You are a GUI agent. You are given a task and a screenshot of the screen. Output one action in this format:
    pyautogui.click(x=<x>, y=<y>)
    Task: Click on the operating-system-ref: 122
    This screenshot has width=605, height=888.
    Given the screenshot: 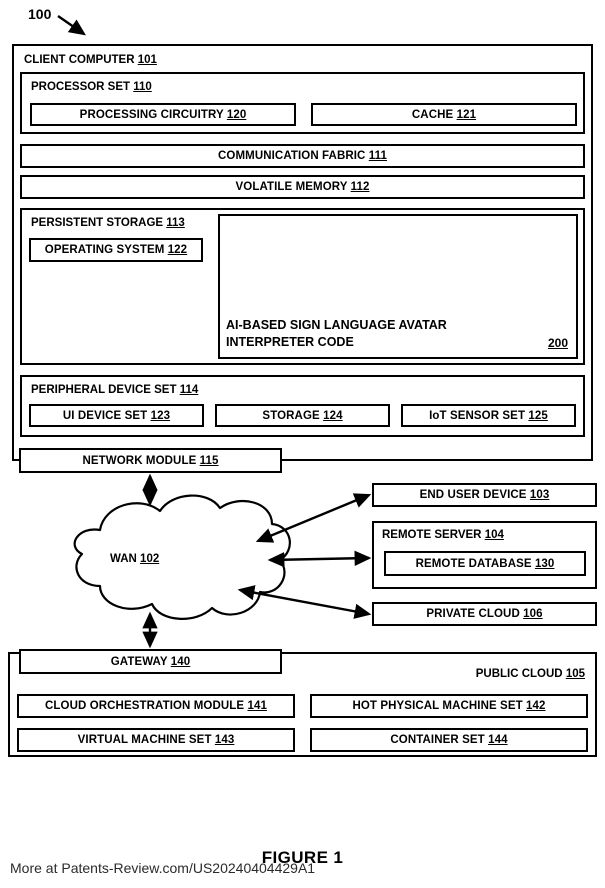 What is the action you would take?
    pyautogui.click(x=177, y=250)
    